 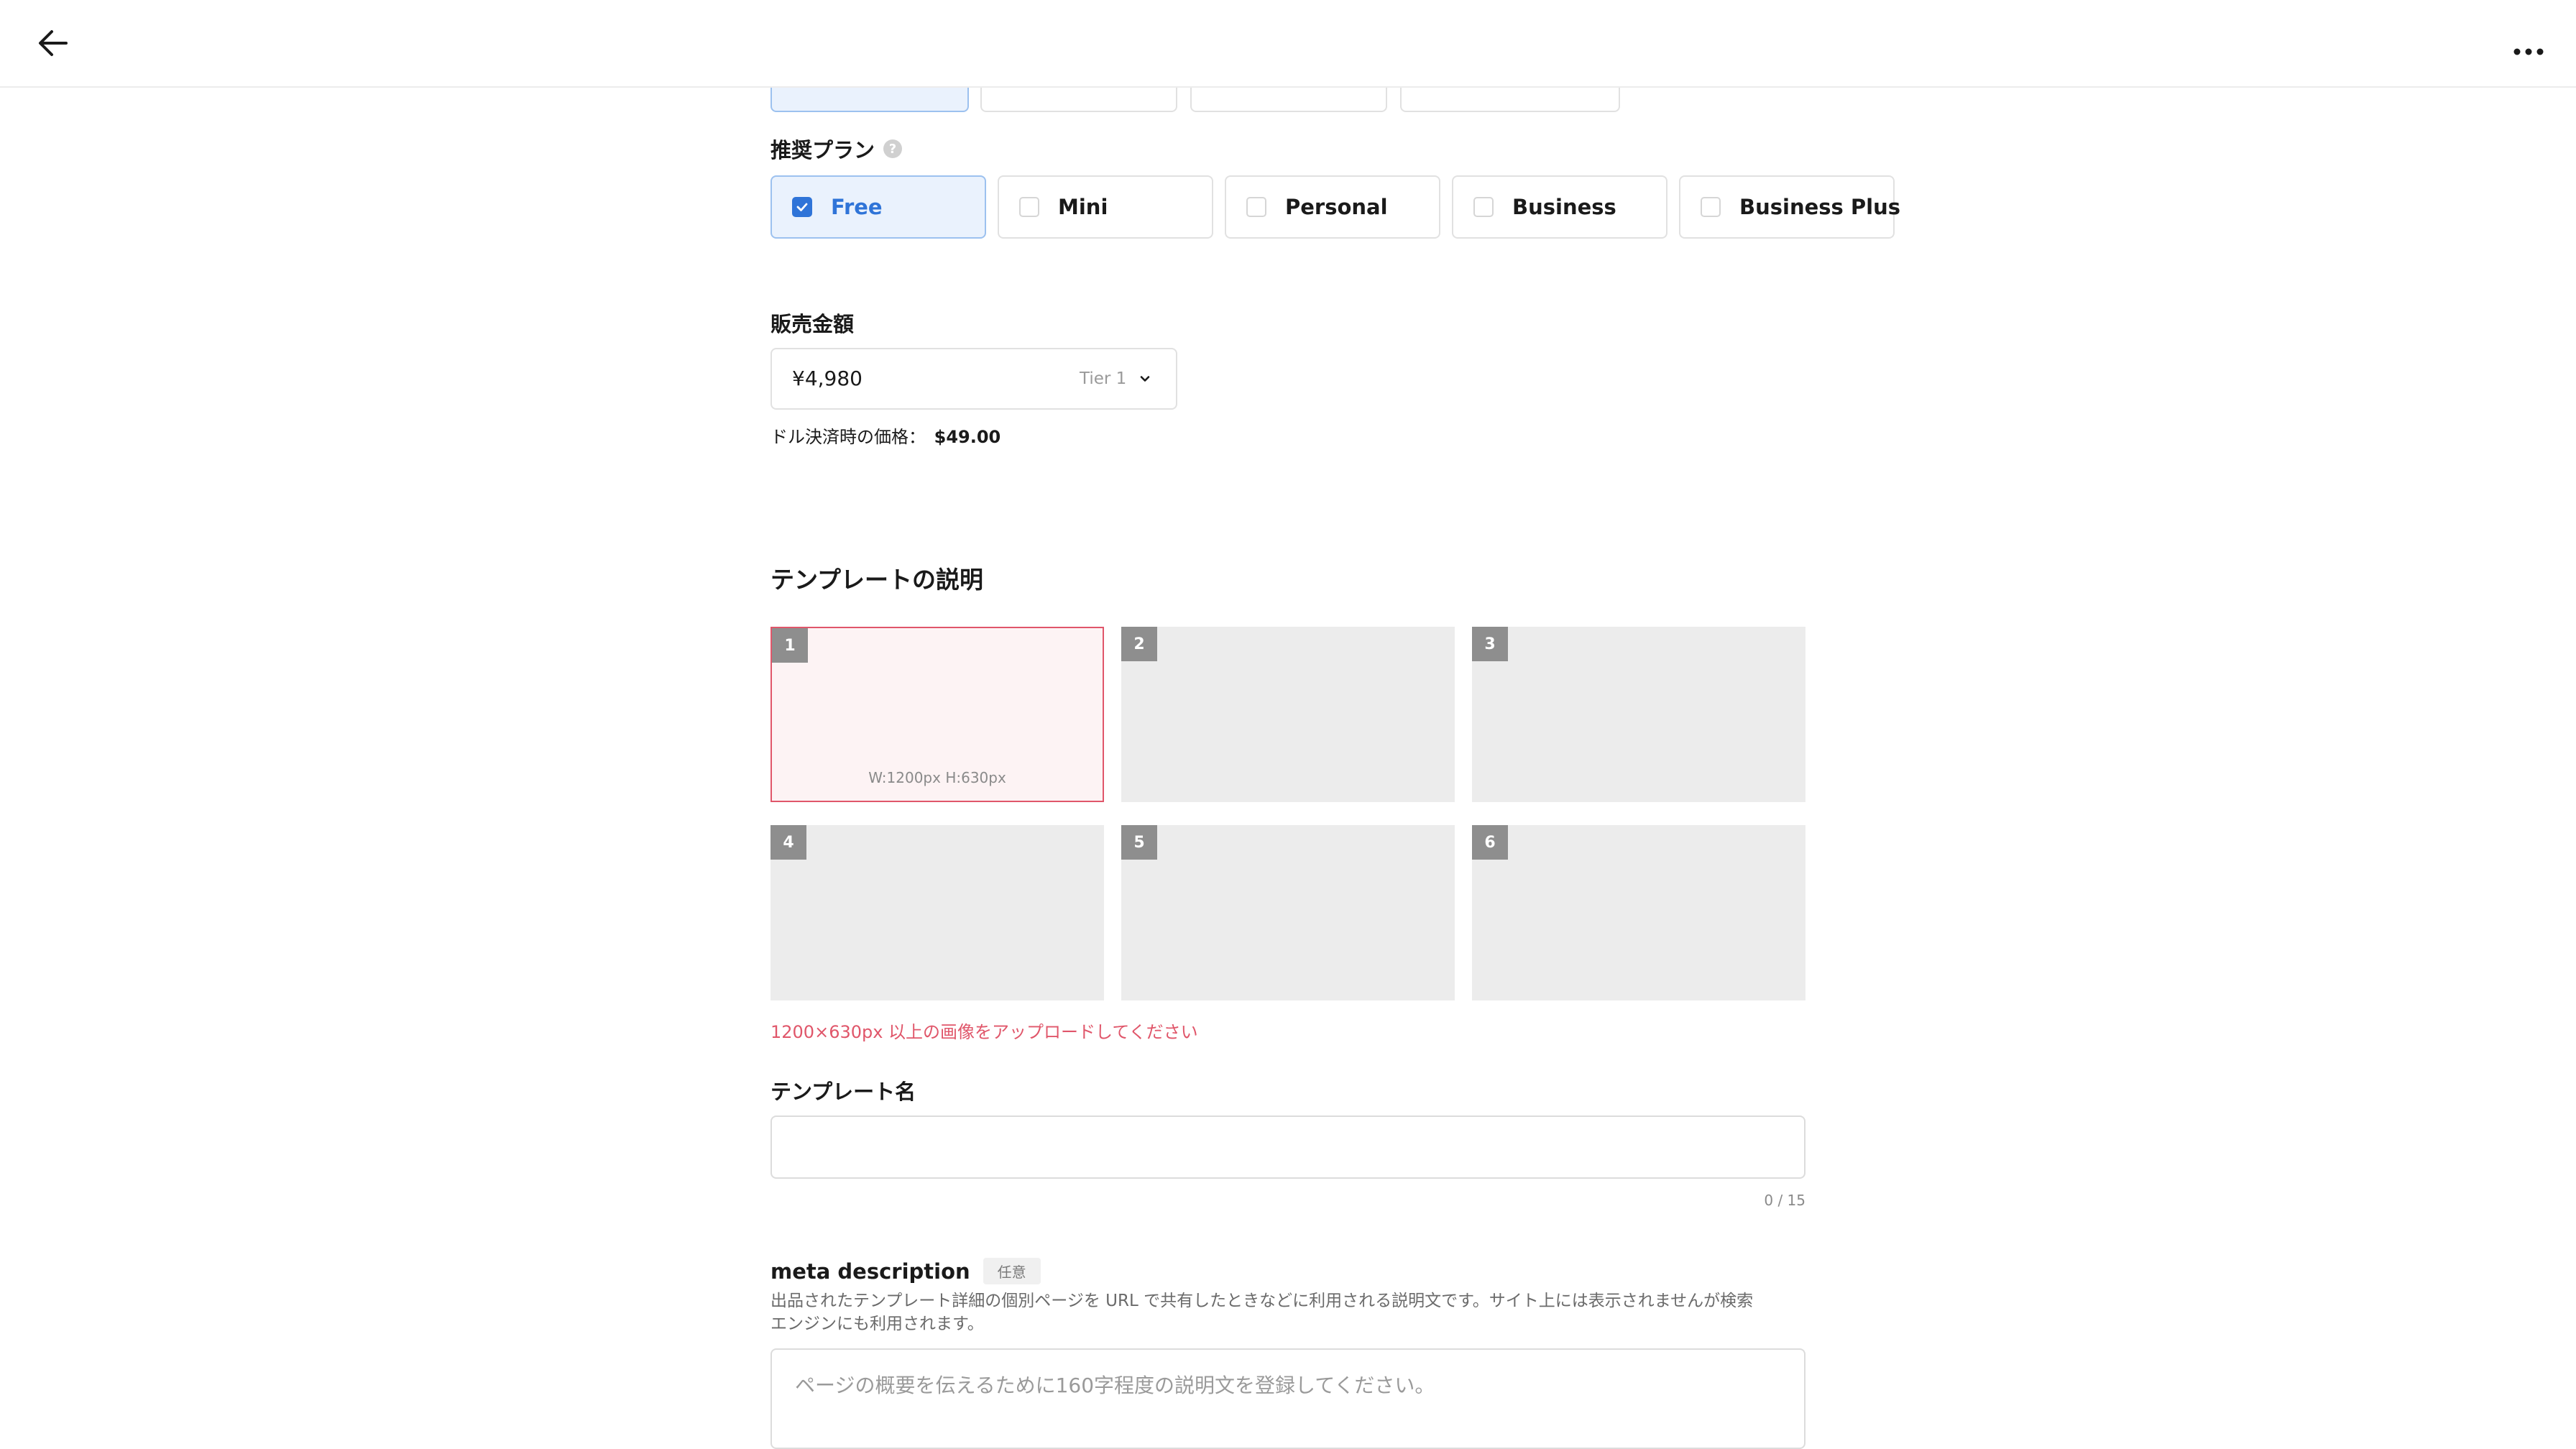 I want to click on more-options-button, so click(x=2529, y=51).